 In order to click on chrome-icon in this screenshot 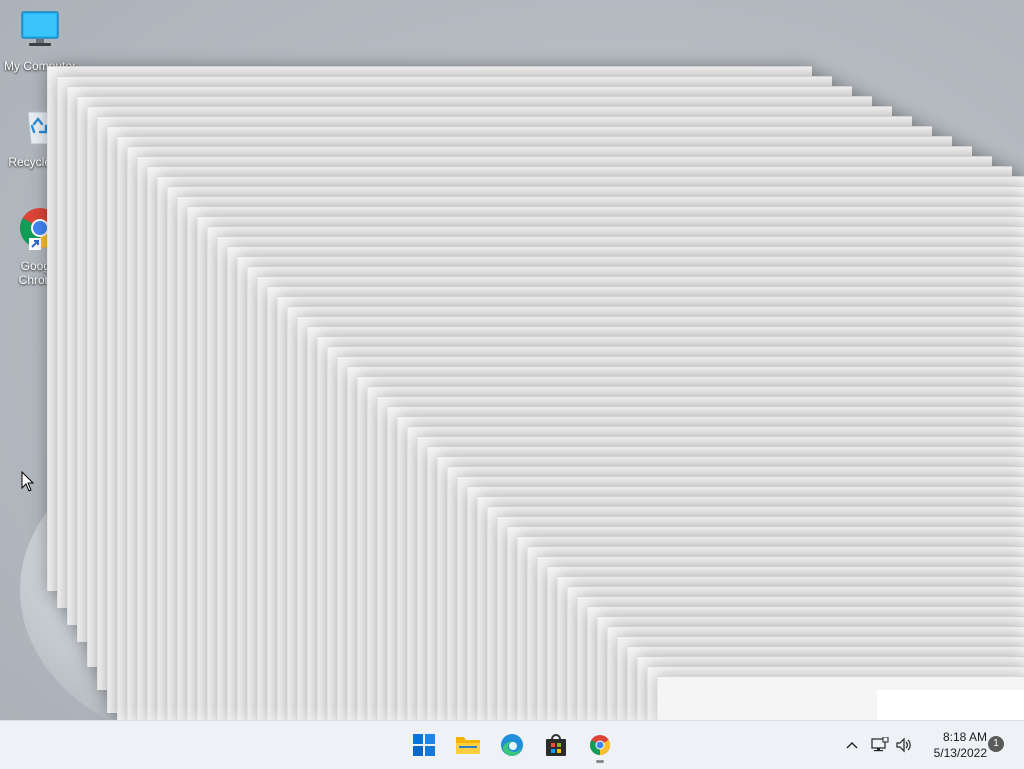, I will do `click(600, 745)`.